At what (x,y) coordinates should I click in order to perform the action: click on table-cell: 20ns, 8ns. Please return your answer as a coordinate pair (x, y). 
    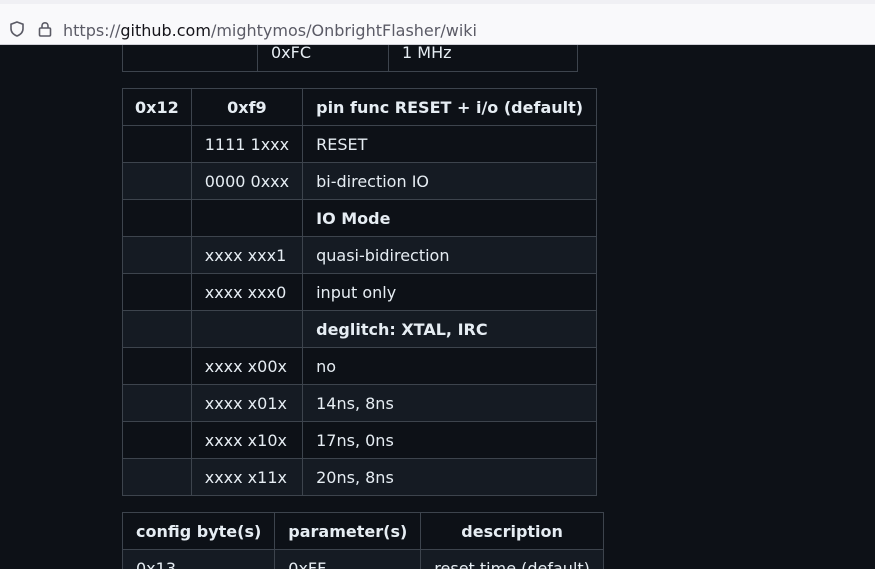
    Looking at the image, I should click on (450, 477).